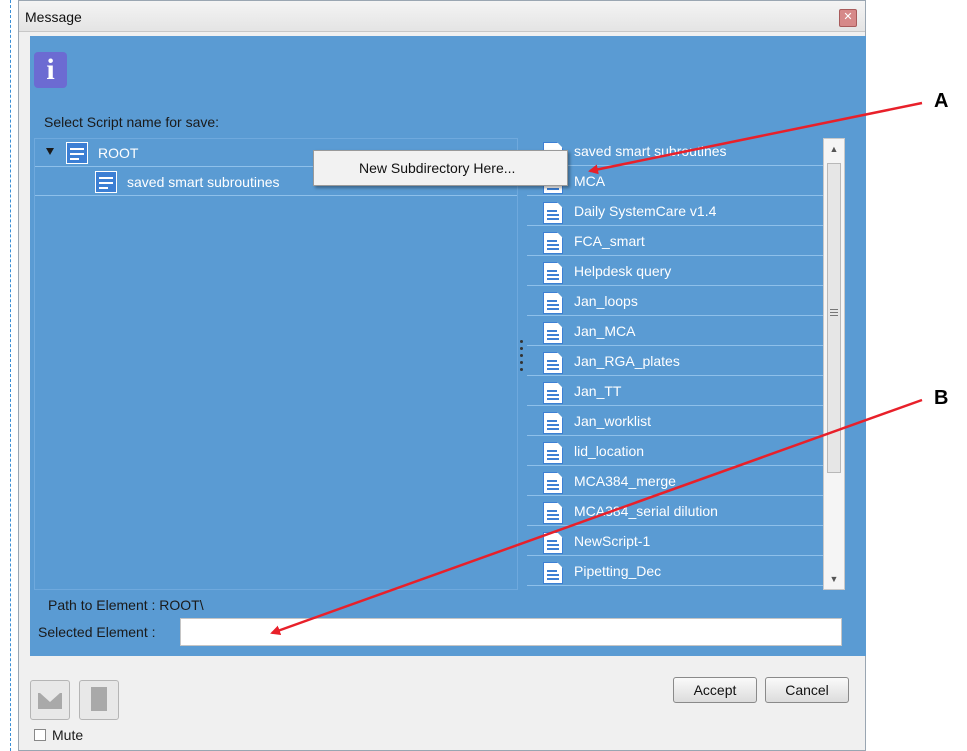 The image size is (967, 751). What do you see at coordinates (807, 690) in the screenshot?
I see `cancel-button: Cancel` at bounding box center [807, 690].